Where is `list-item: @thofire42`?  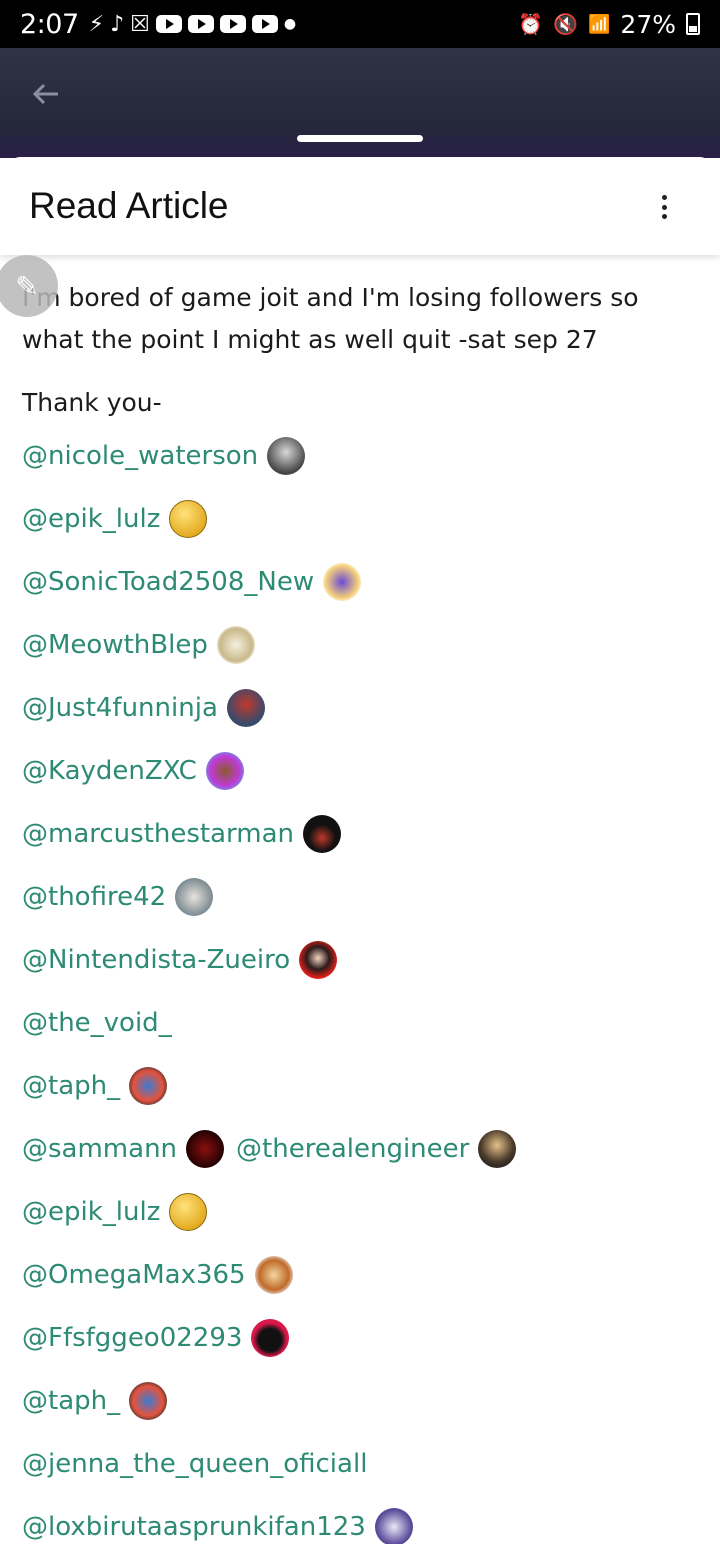 list-item: @thofire42 is located at coordinates (360, 896).